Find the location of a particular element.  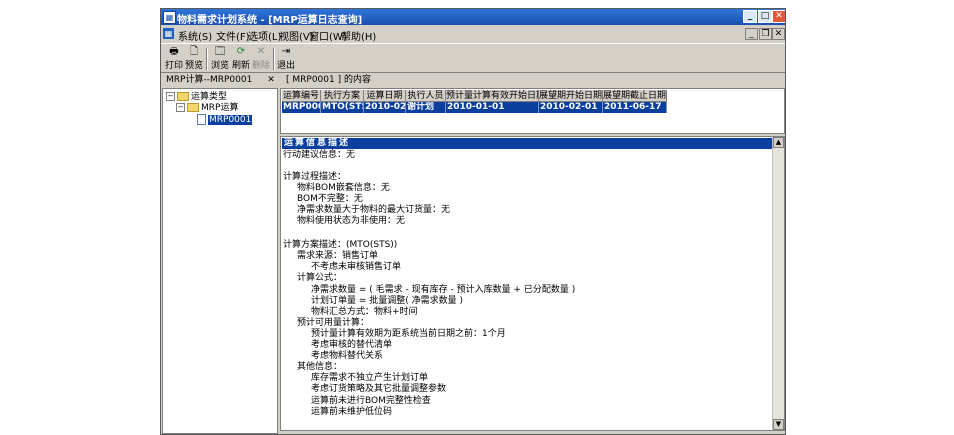

print-label: 打印 is located at coordinates (173, 66).